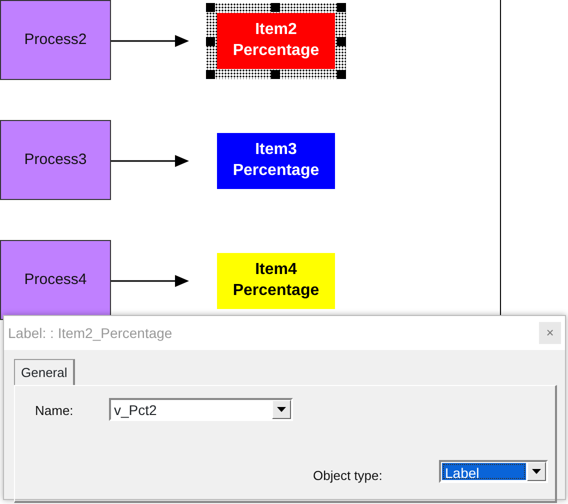 The image size is (568, 504). Describe the element at coordinates (201, 409) in the screenshot. I see `dropdown-field: v_Pct2` at that location.